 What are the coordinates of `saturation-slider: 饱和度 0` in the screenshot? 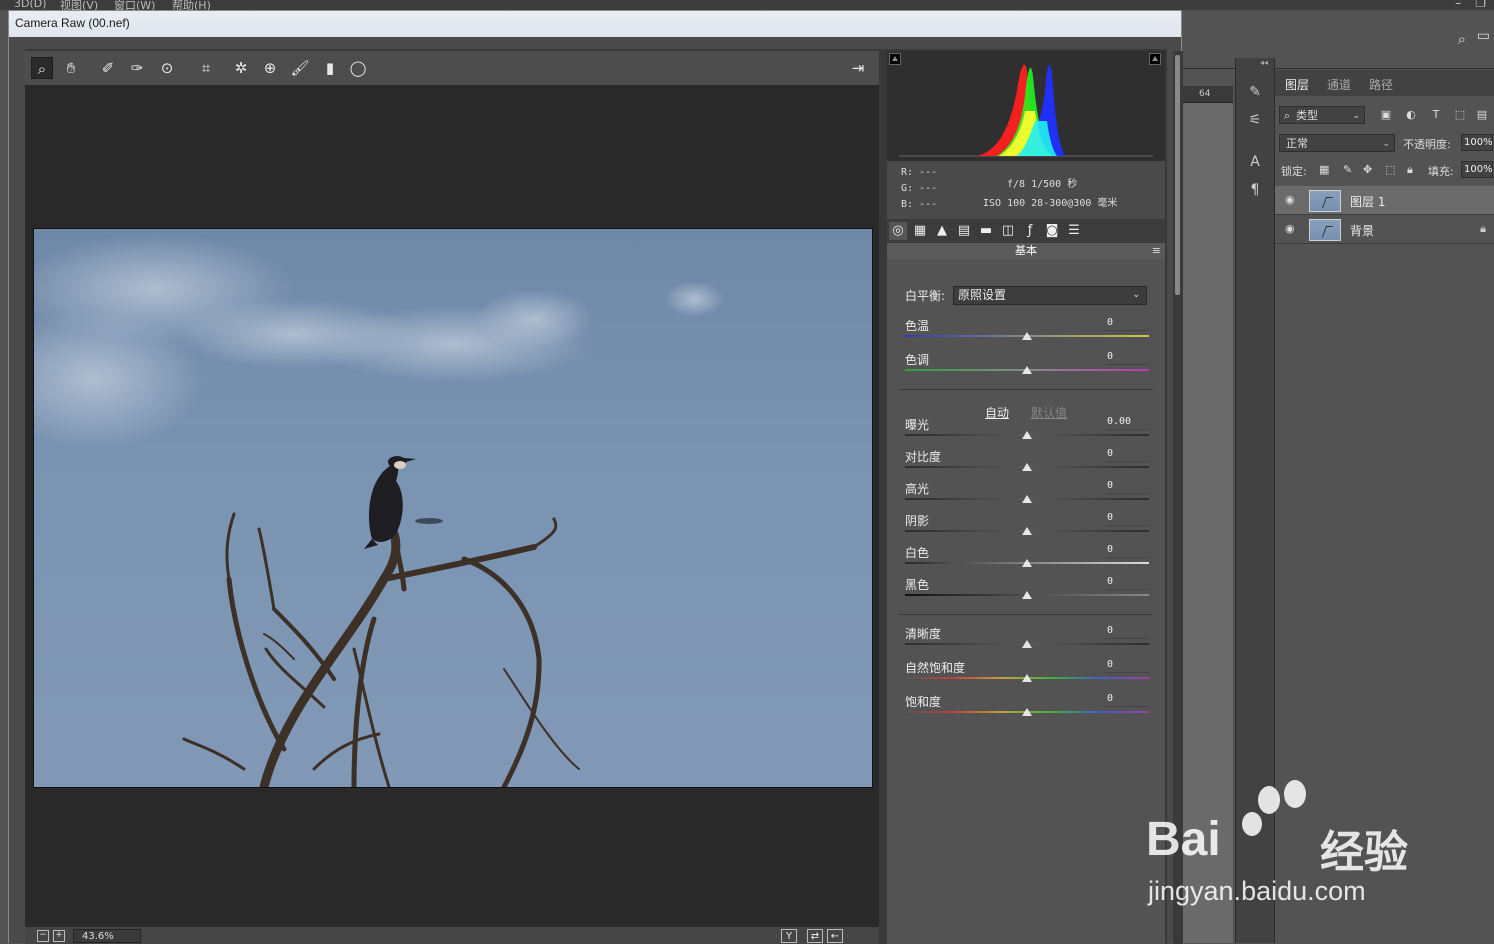 It's located at (1027, 708).